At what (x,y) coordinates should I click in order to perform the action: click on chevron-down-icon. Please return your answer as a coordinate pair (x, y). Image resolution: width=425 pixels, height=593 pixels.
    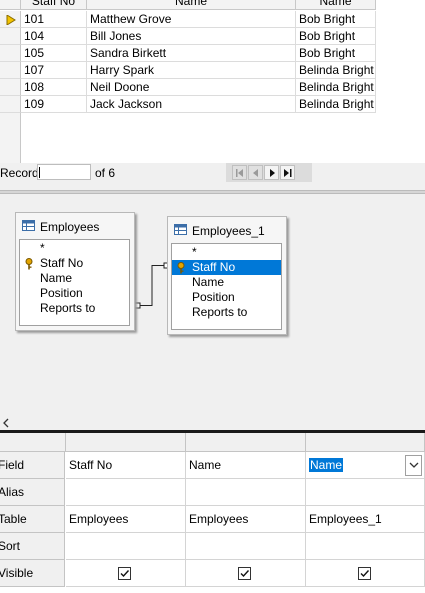
    Looking at the image, I should click on (414, 465).